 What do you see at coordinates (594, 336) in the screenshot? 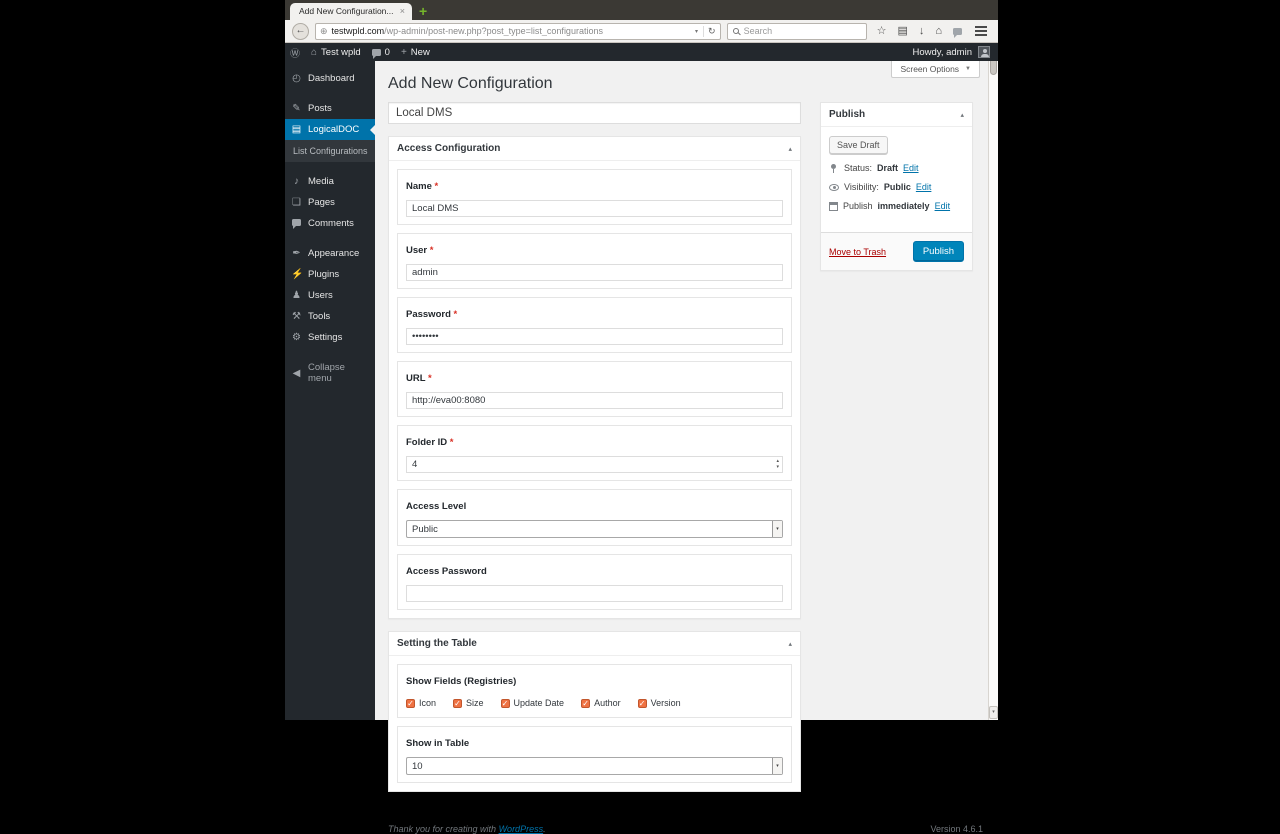
I see `password-input` at bounding box center [594, 336].